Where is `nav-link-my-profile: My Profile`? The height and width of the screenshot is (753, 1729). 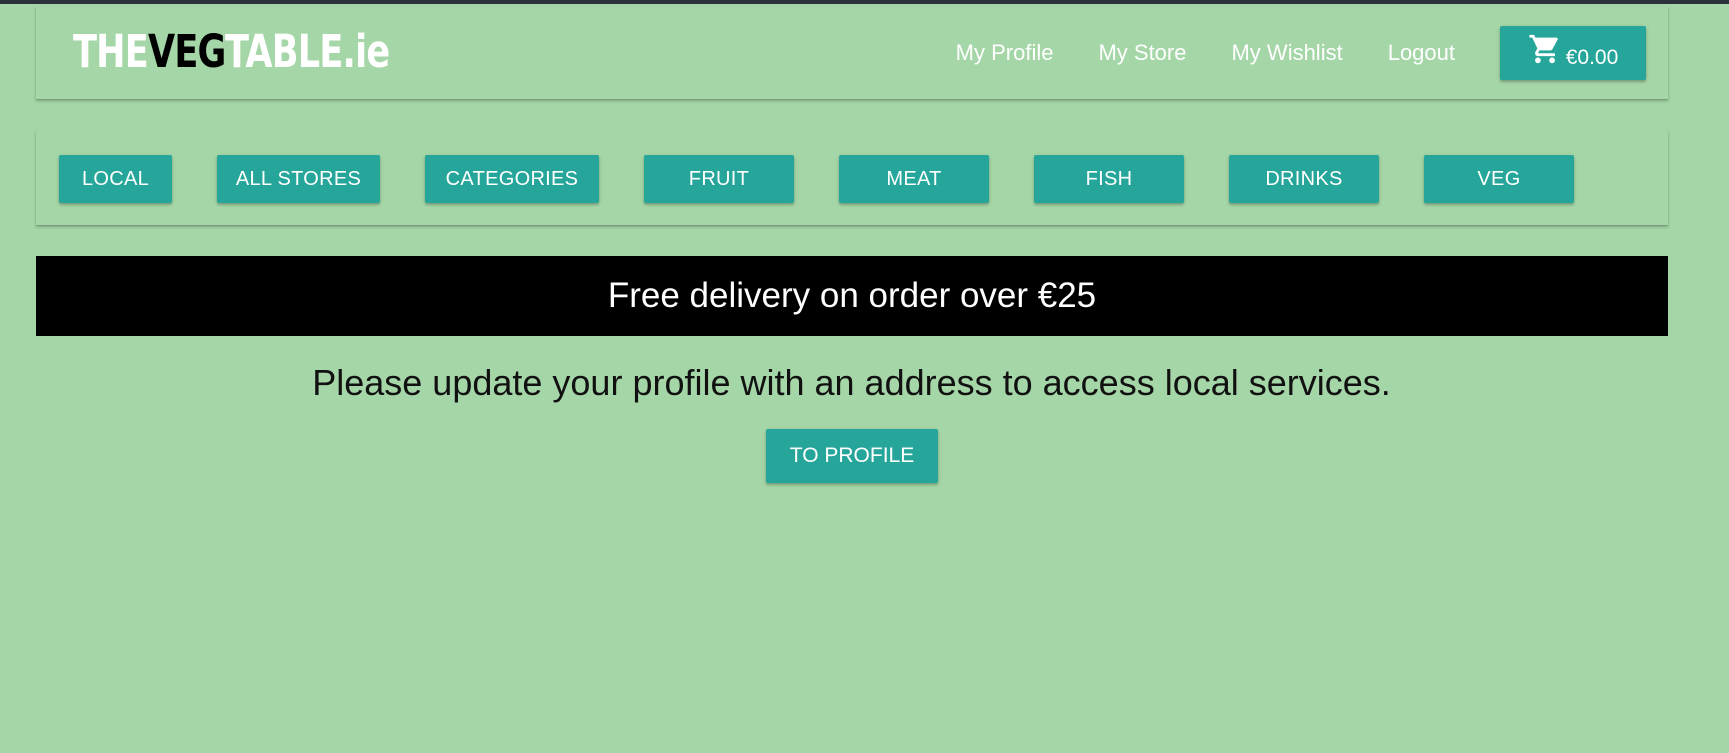
nav-link-my-profile: My Profile is located at coordinates (1005, 53).